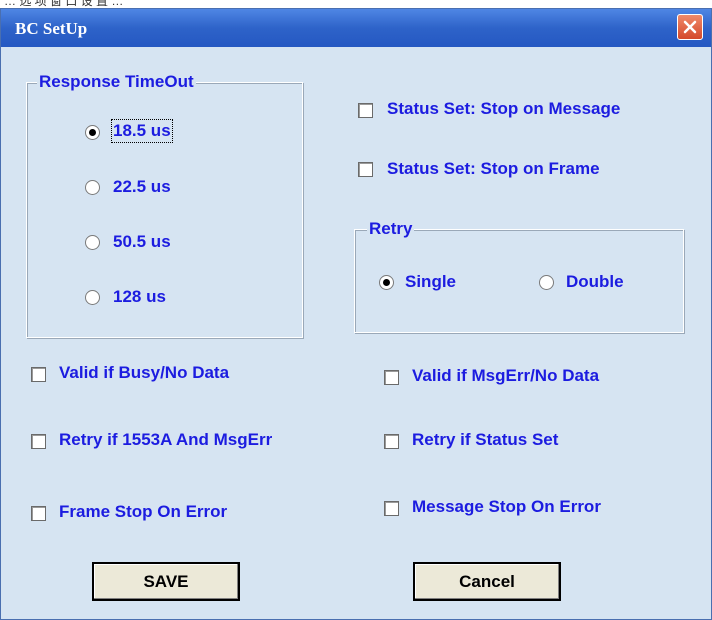 The height and width of the screenshot is (620, 712). I want to click on timeout-18-5-radio, so click(92, 132).